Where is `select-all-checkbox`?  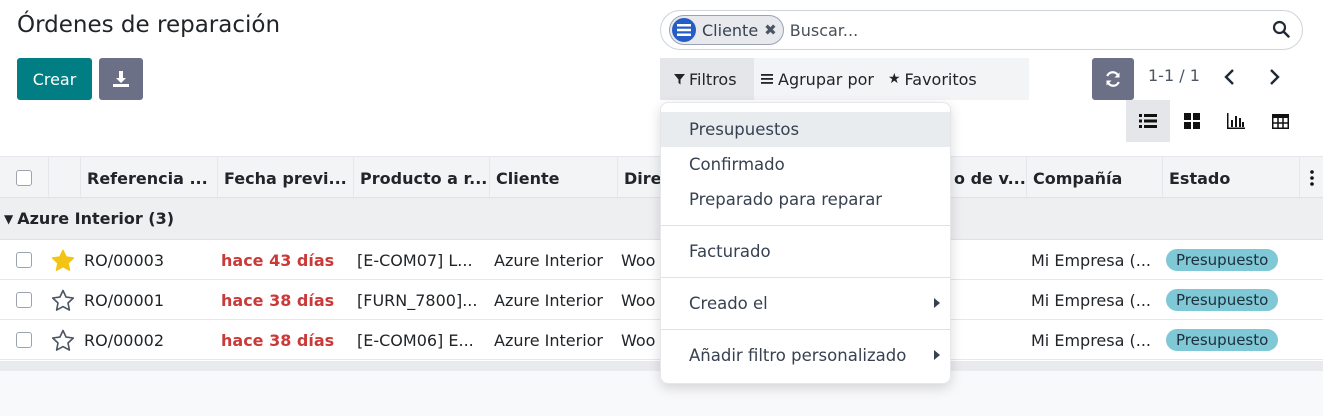 select-all-checkbox is located at coordinates (24, 178).